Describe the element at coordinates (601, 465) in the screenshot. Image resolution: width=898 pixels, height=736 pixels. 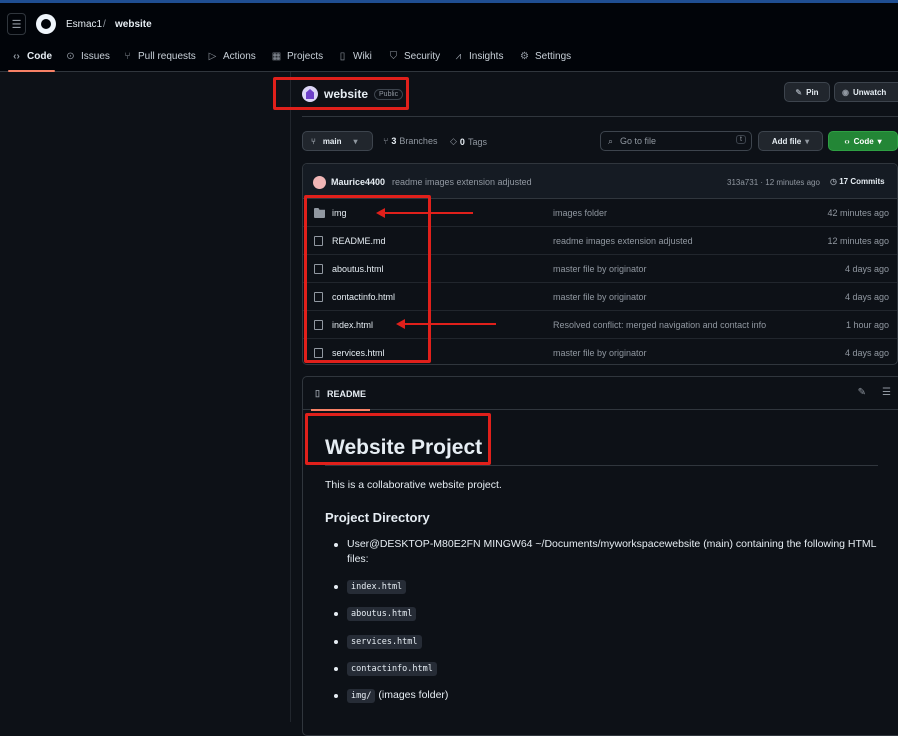
I see `readme-title-rule` at that location.